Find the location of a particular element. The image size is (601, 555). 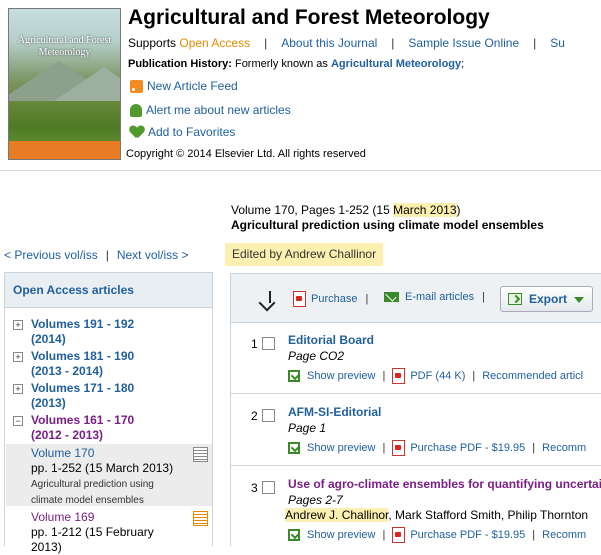

email-action: E-mail articles | is located at coordinates (434, 297).